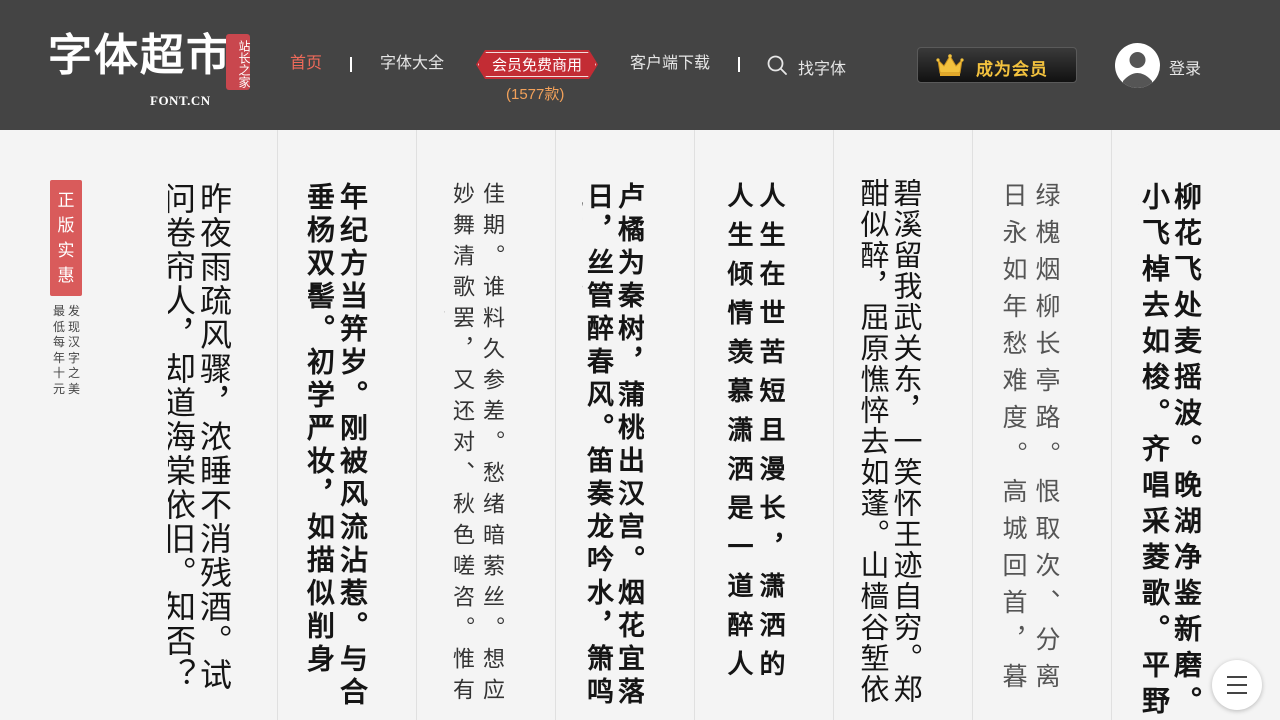 This screenshot has height=720, width=1280. I want to click on nav-member-free-badge: 会员免费商用, so click(537, 64).